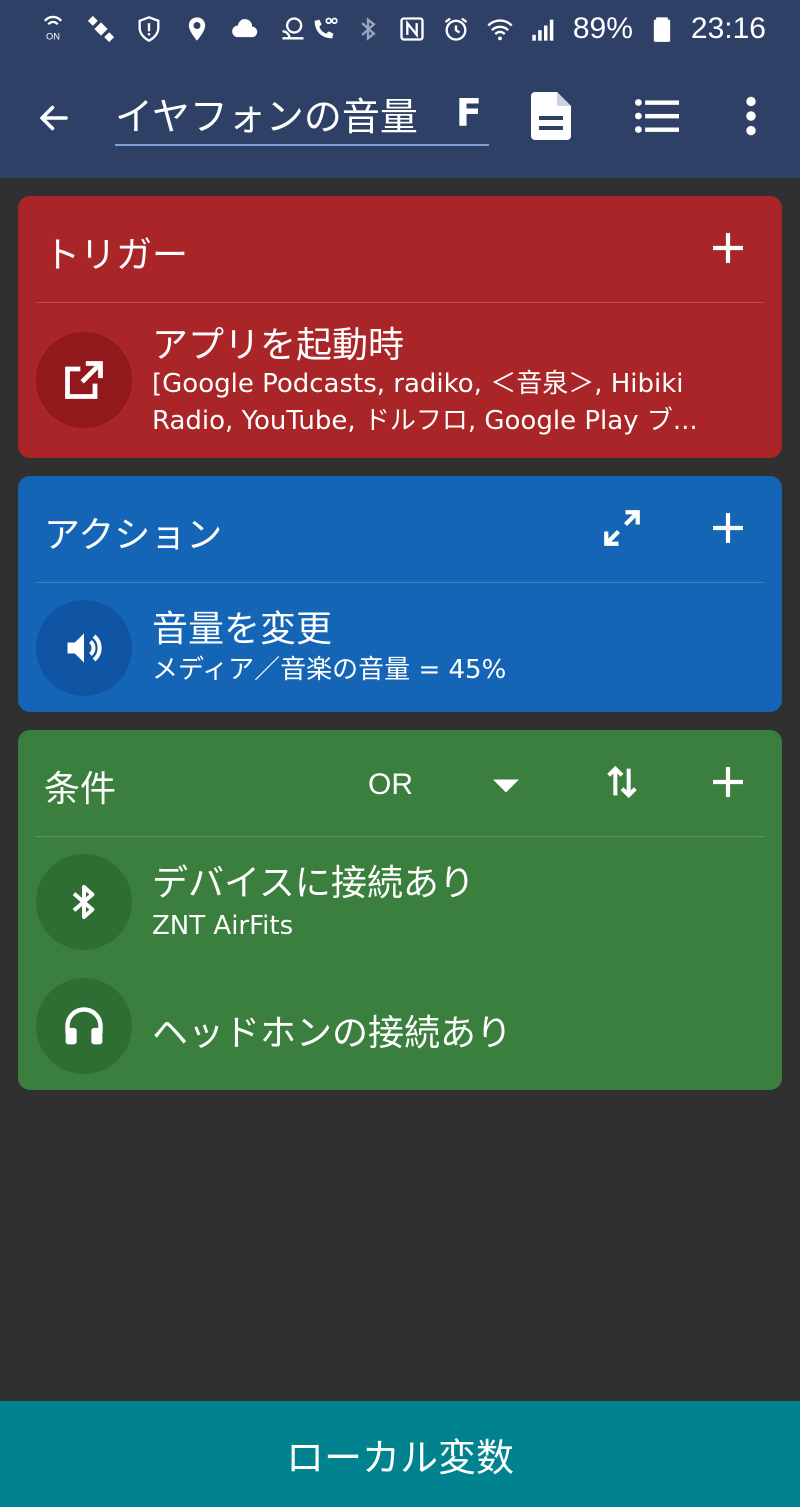  What do you see at coordinates (456, 29) in the screenshot?
I see `alarm-icon` at bounding box center [456, 29].